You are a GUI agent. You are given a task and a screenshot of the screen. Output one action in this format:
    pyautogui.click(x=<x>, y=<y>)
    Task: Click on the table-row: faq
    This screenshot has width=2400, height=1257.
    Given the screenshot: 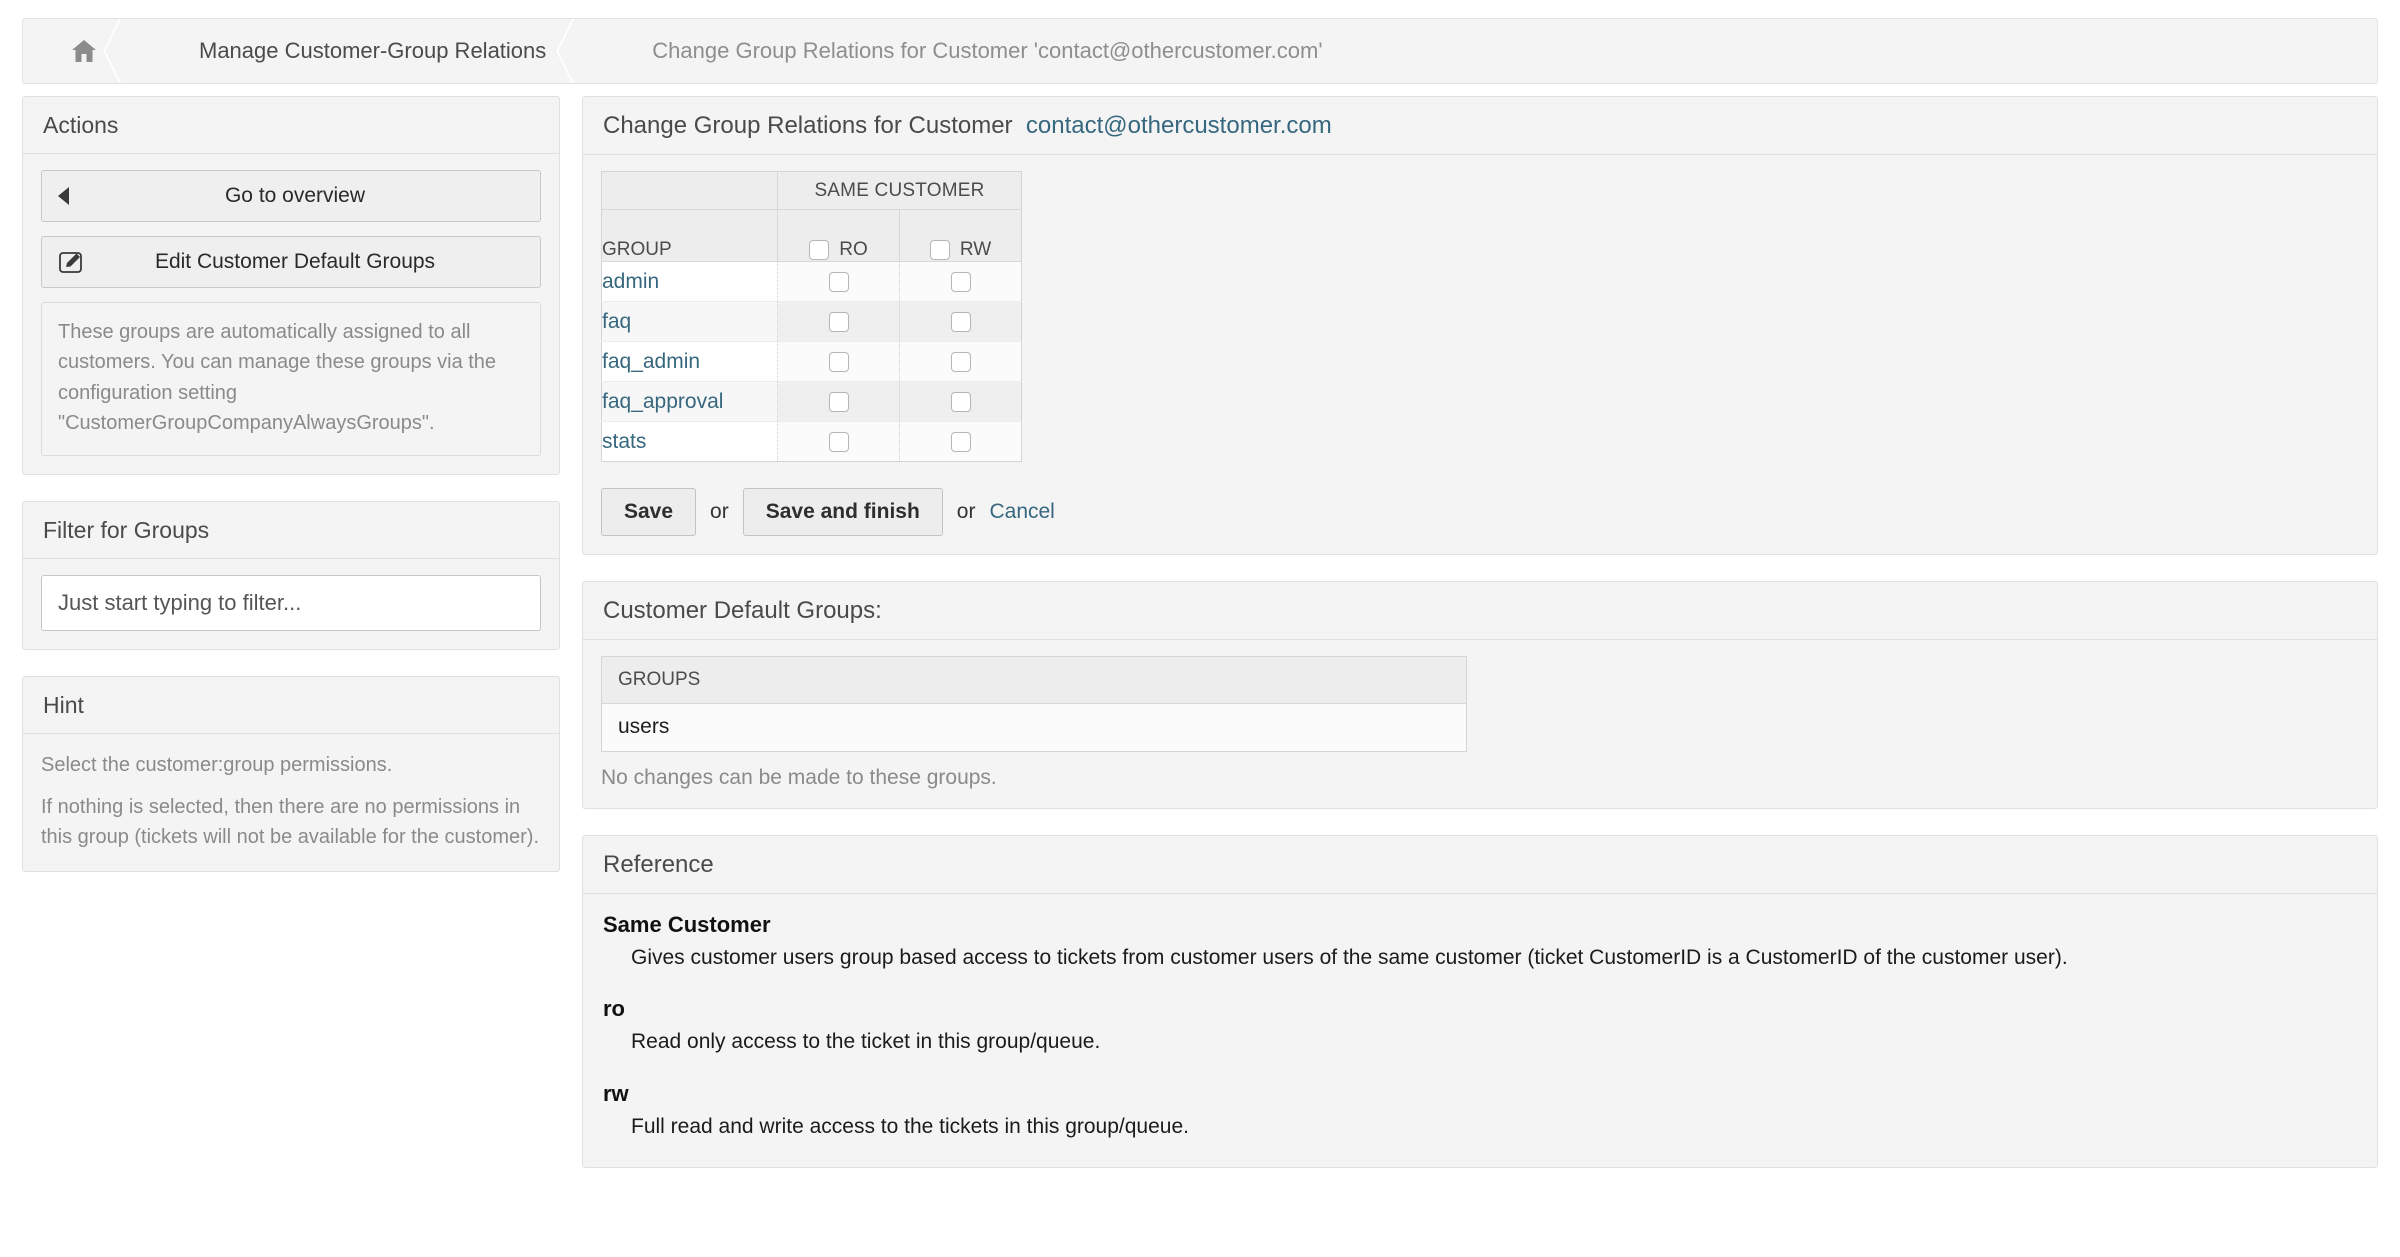 What is the action you would take?
    pyautogui.click(x=811, y=321)
    